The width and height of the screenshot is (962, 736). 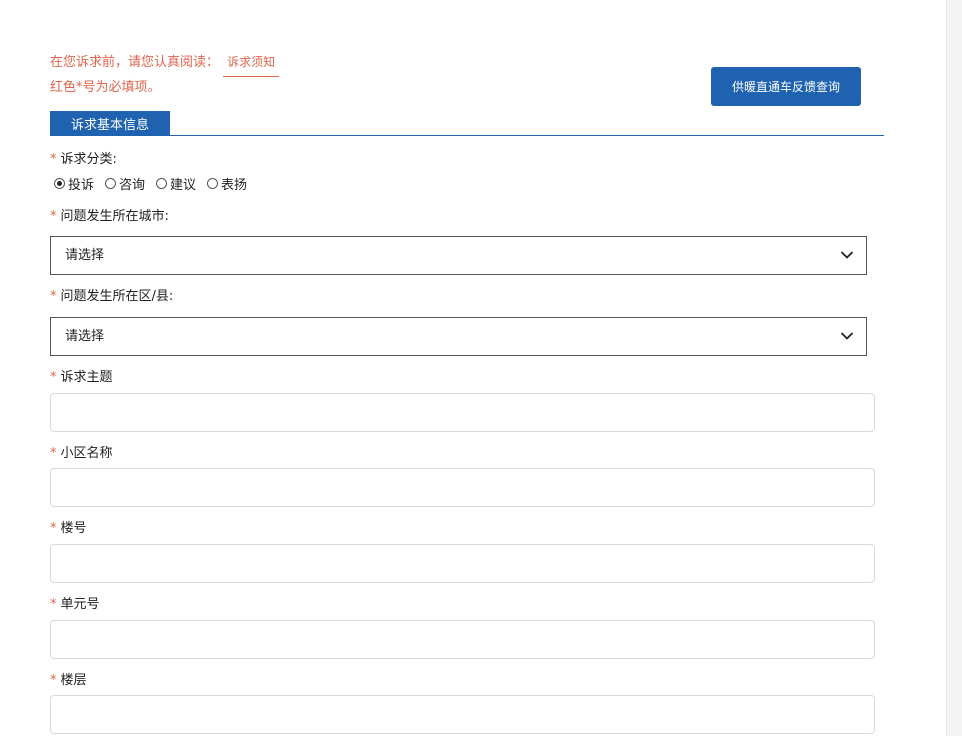 I want to click on district-select: 请选择, so click(x=458, y=336).